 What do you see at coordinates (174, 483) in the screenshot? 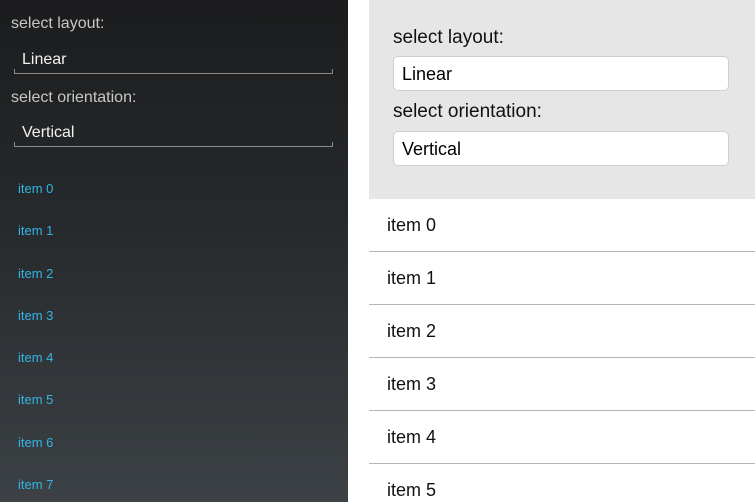
I see `list-item: item 7` at bounding box center [174, 483].